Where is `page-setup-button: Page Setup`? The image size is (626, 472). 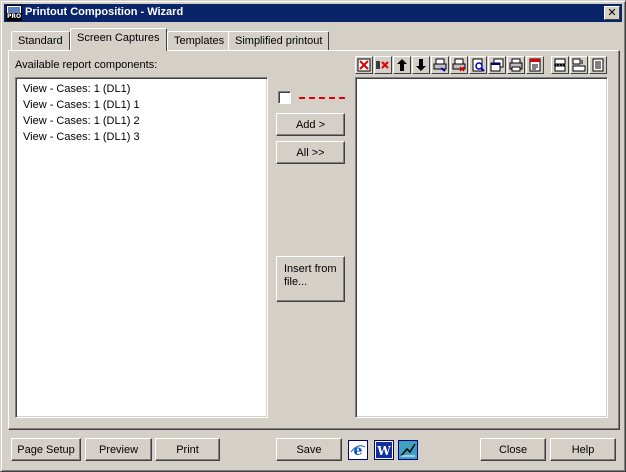
page-setup-button: Page Setup is located at coordinates (46, 449).